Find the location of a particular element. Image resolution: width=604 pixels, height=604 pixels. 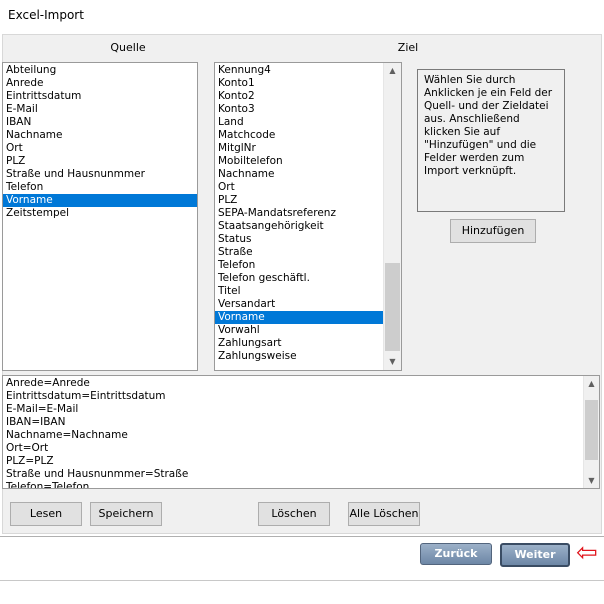

mapping-scrollbar: ▲ ▼ is located at coordinates (591, 432).